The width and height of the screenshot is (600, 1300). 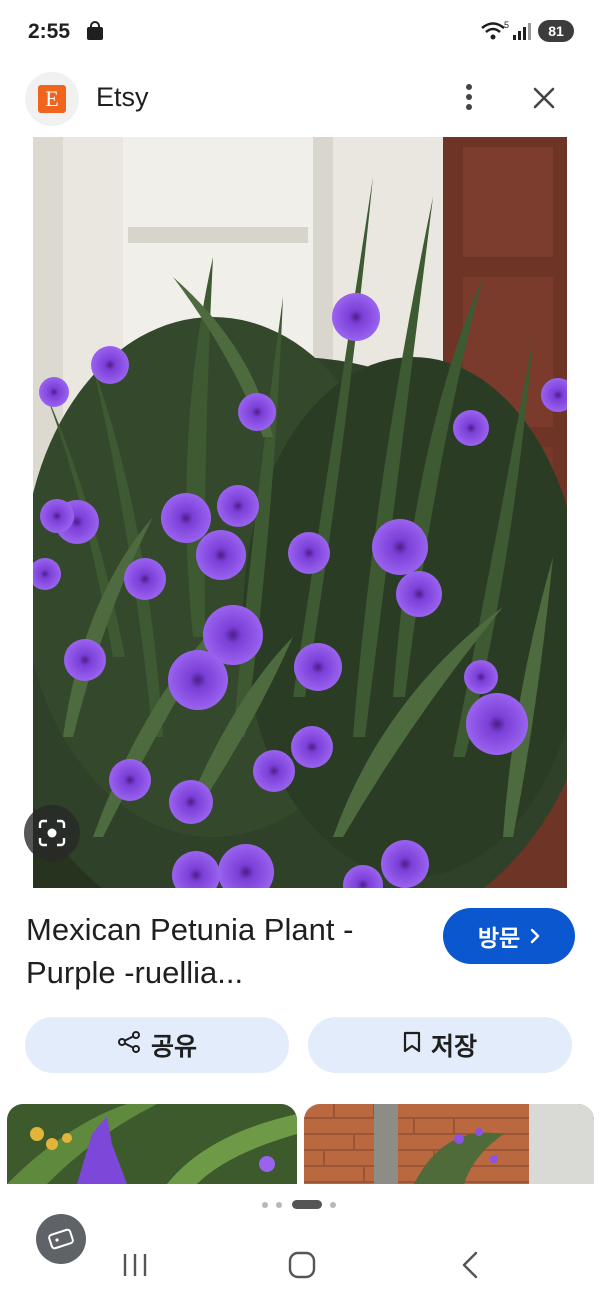 I want to click on home-icon, so click(x=302, y=1267).